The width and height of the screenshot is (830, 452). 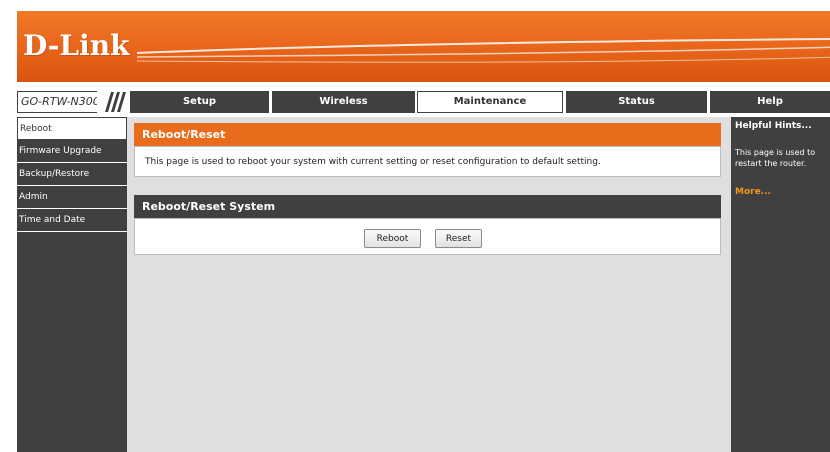 What do you see at coordinates (483, 50) in the screenshot?
I see `banner-swoosh-graphic` at bounding box center [483, 50].